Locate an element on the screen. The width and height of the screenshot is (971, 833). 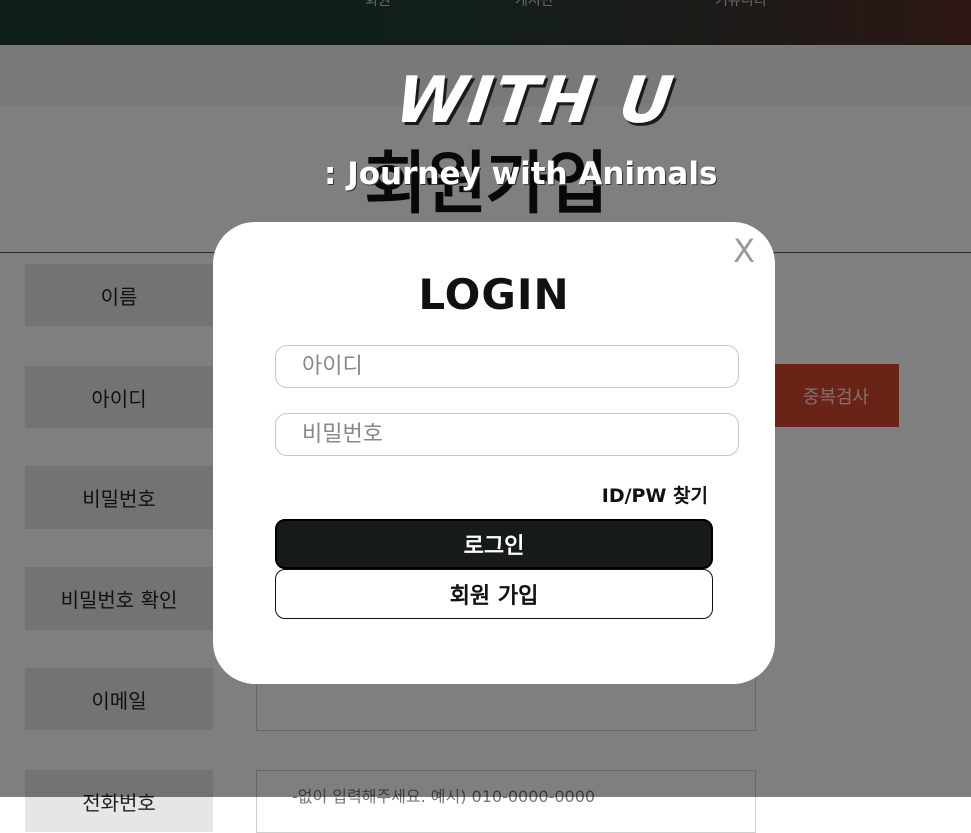
logo-tagline: : Journey with Animals is located at coordinates (521, 174).